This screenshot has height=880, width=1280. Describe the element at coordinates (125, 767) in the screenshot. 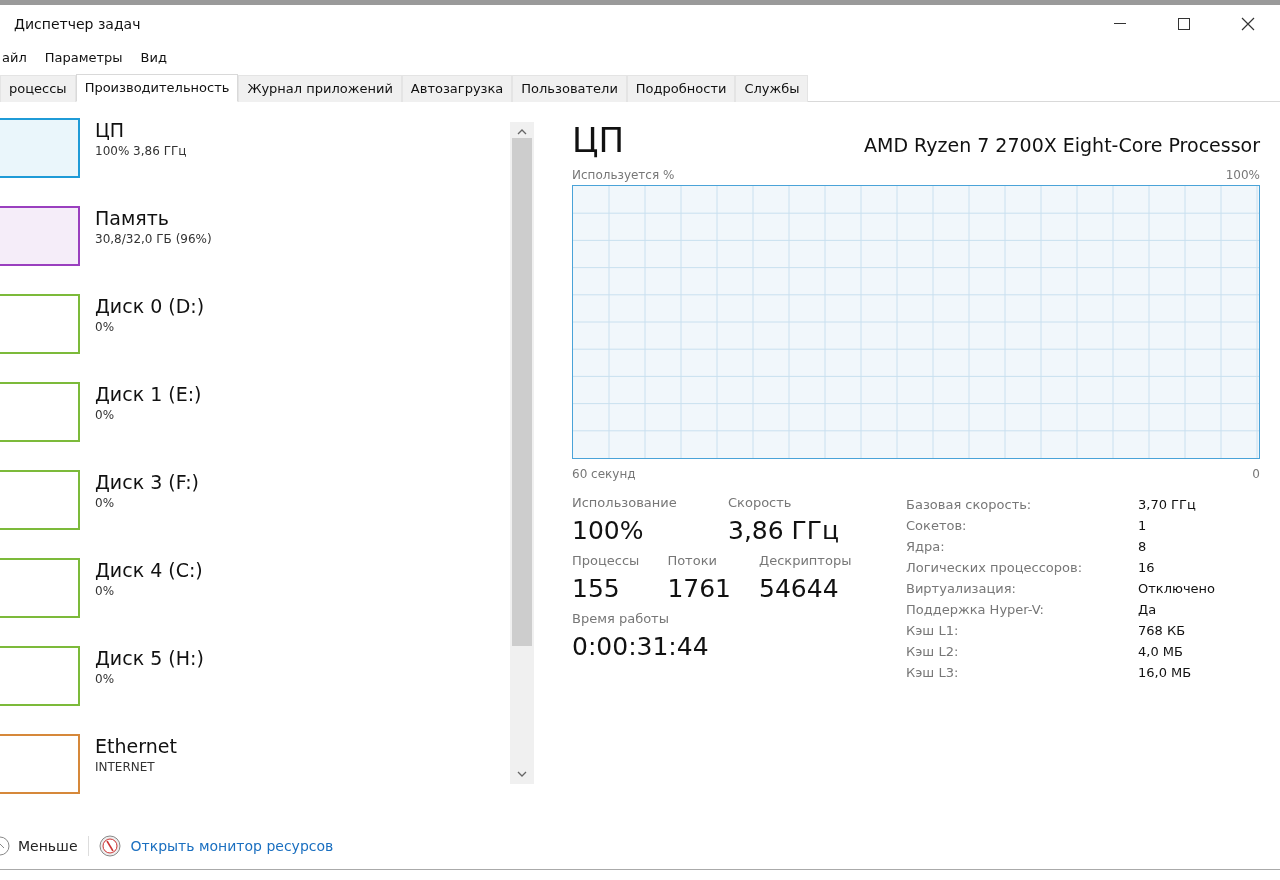

I see `resource-usage: INTERNET` at that location.